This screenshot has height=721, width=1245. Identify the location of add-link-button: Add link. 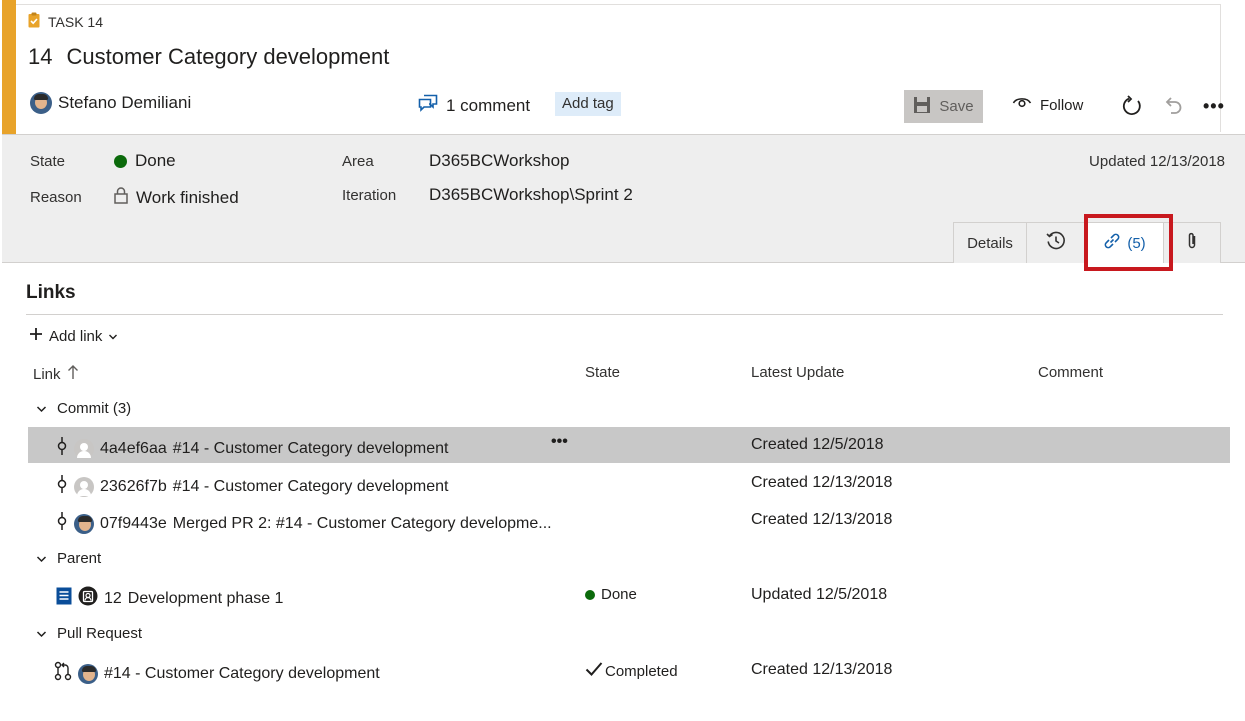
(73, 336).